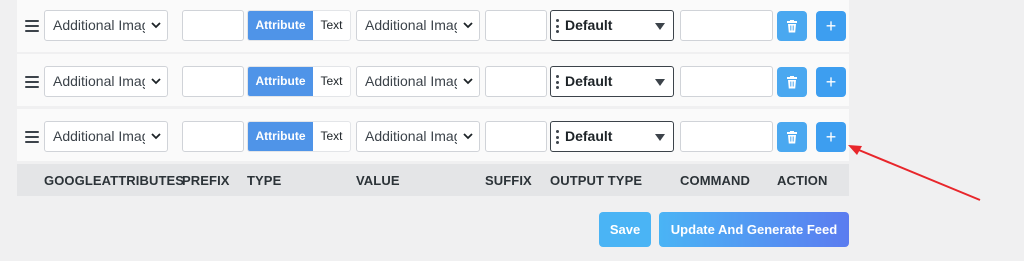  I want to click on header-action: ACTION, so click(802, 180).